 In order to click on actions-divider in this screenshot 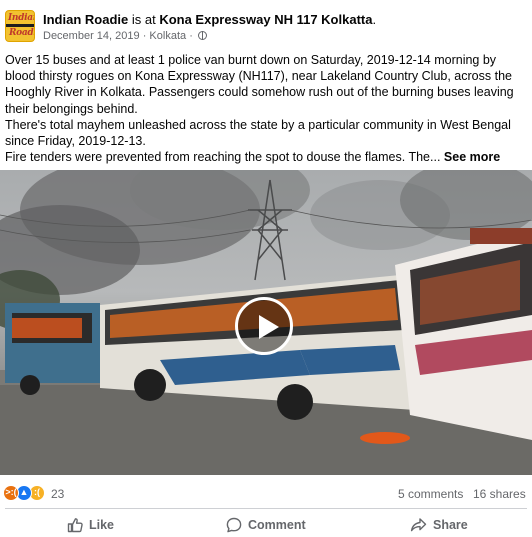, I will do `click(266, 508)`.